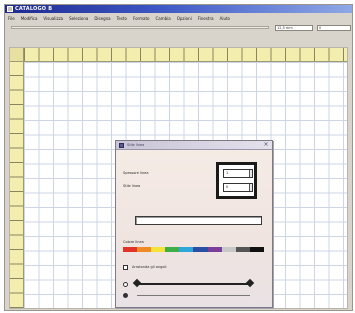 The image size is (355, 313). What do you see at coordinates (34, 9) in the screenshot?
I see `window-title: CATALOGO B` at bounding box center [34, 9].